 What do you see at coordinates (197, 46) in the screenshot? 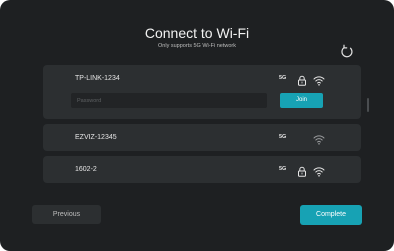
I see `page-subtitle: Only supports 5G Wi-Fi network` at bounding box center [197, 46].